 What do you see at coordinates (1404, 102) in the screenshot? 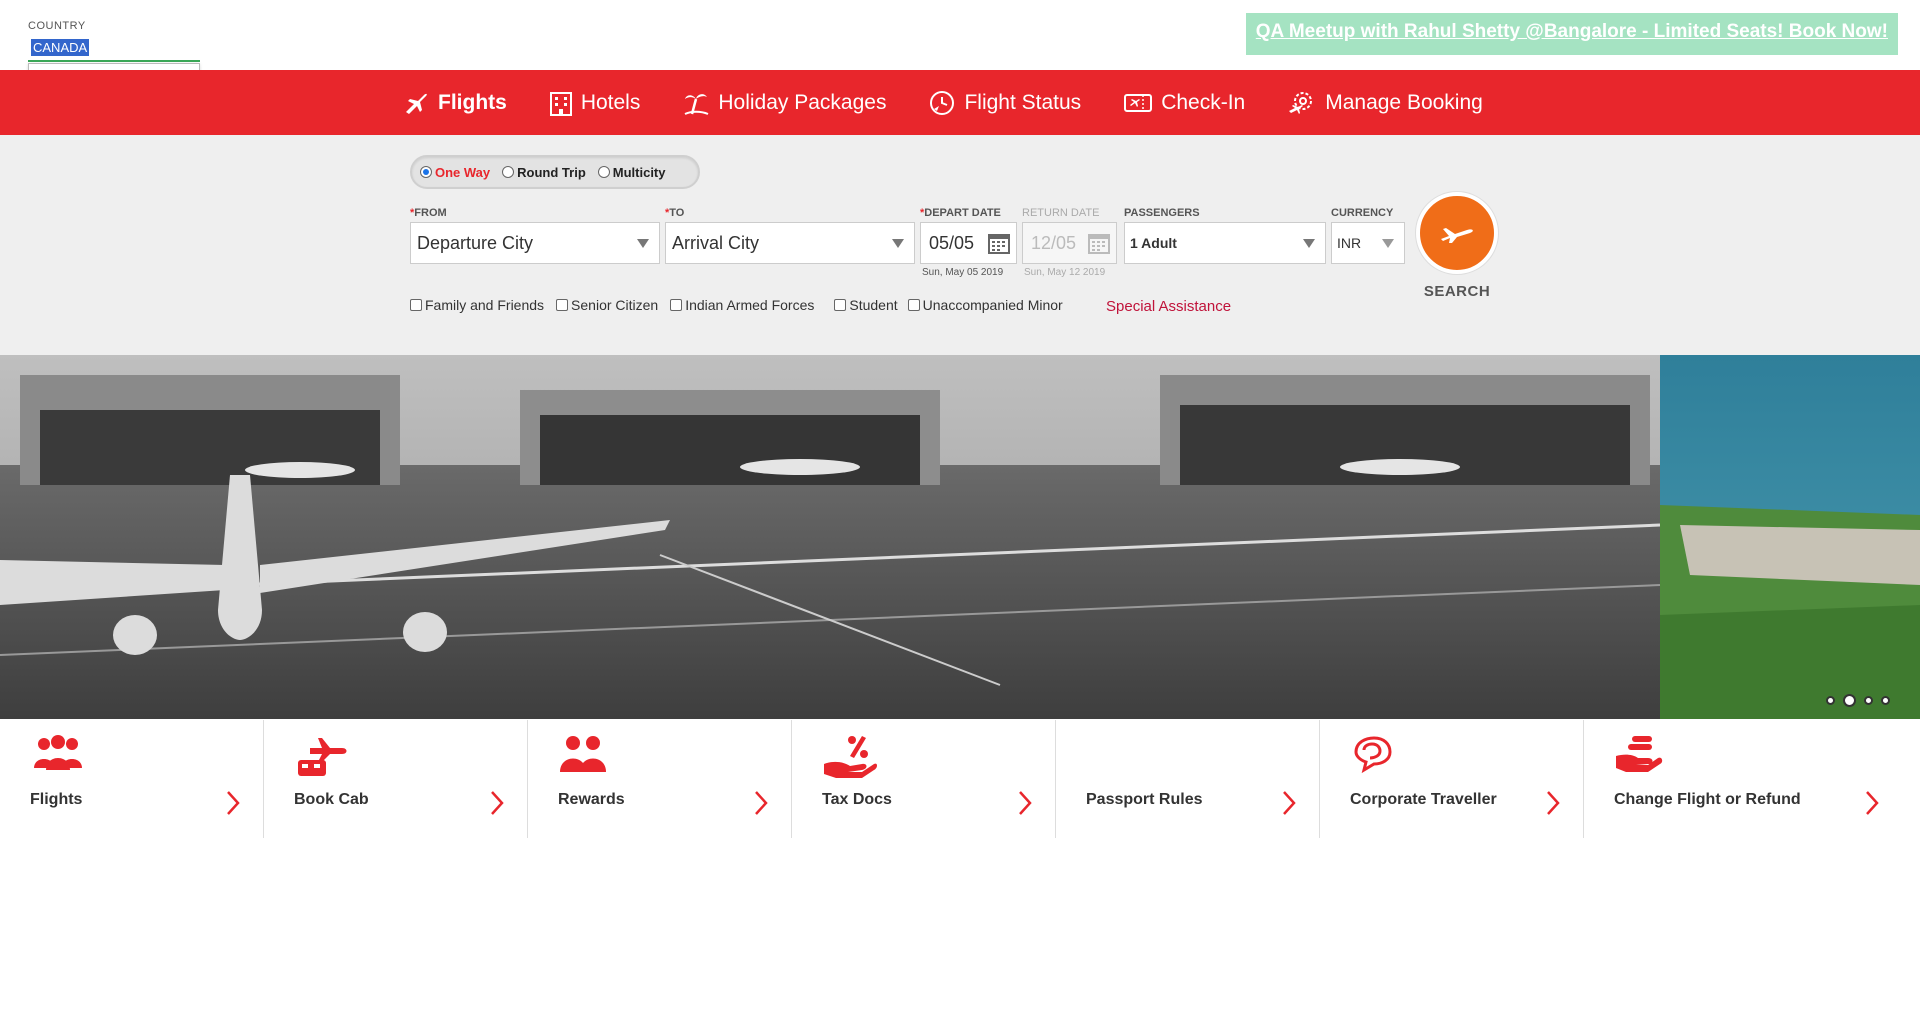
I see `nav-label: Manage Booking` at bounding box center [1404, 102].